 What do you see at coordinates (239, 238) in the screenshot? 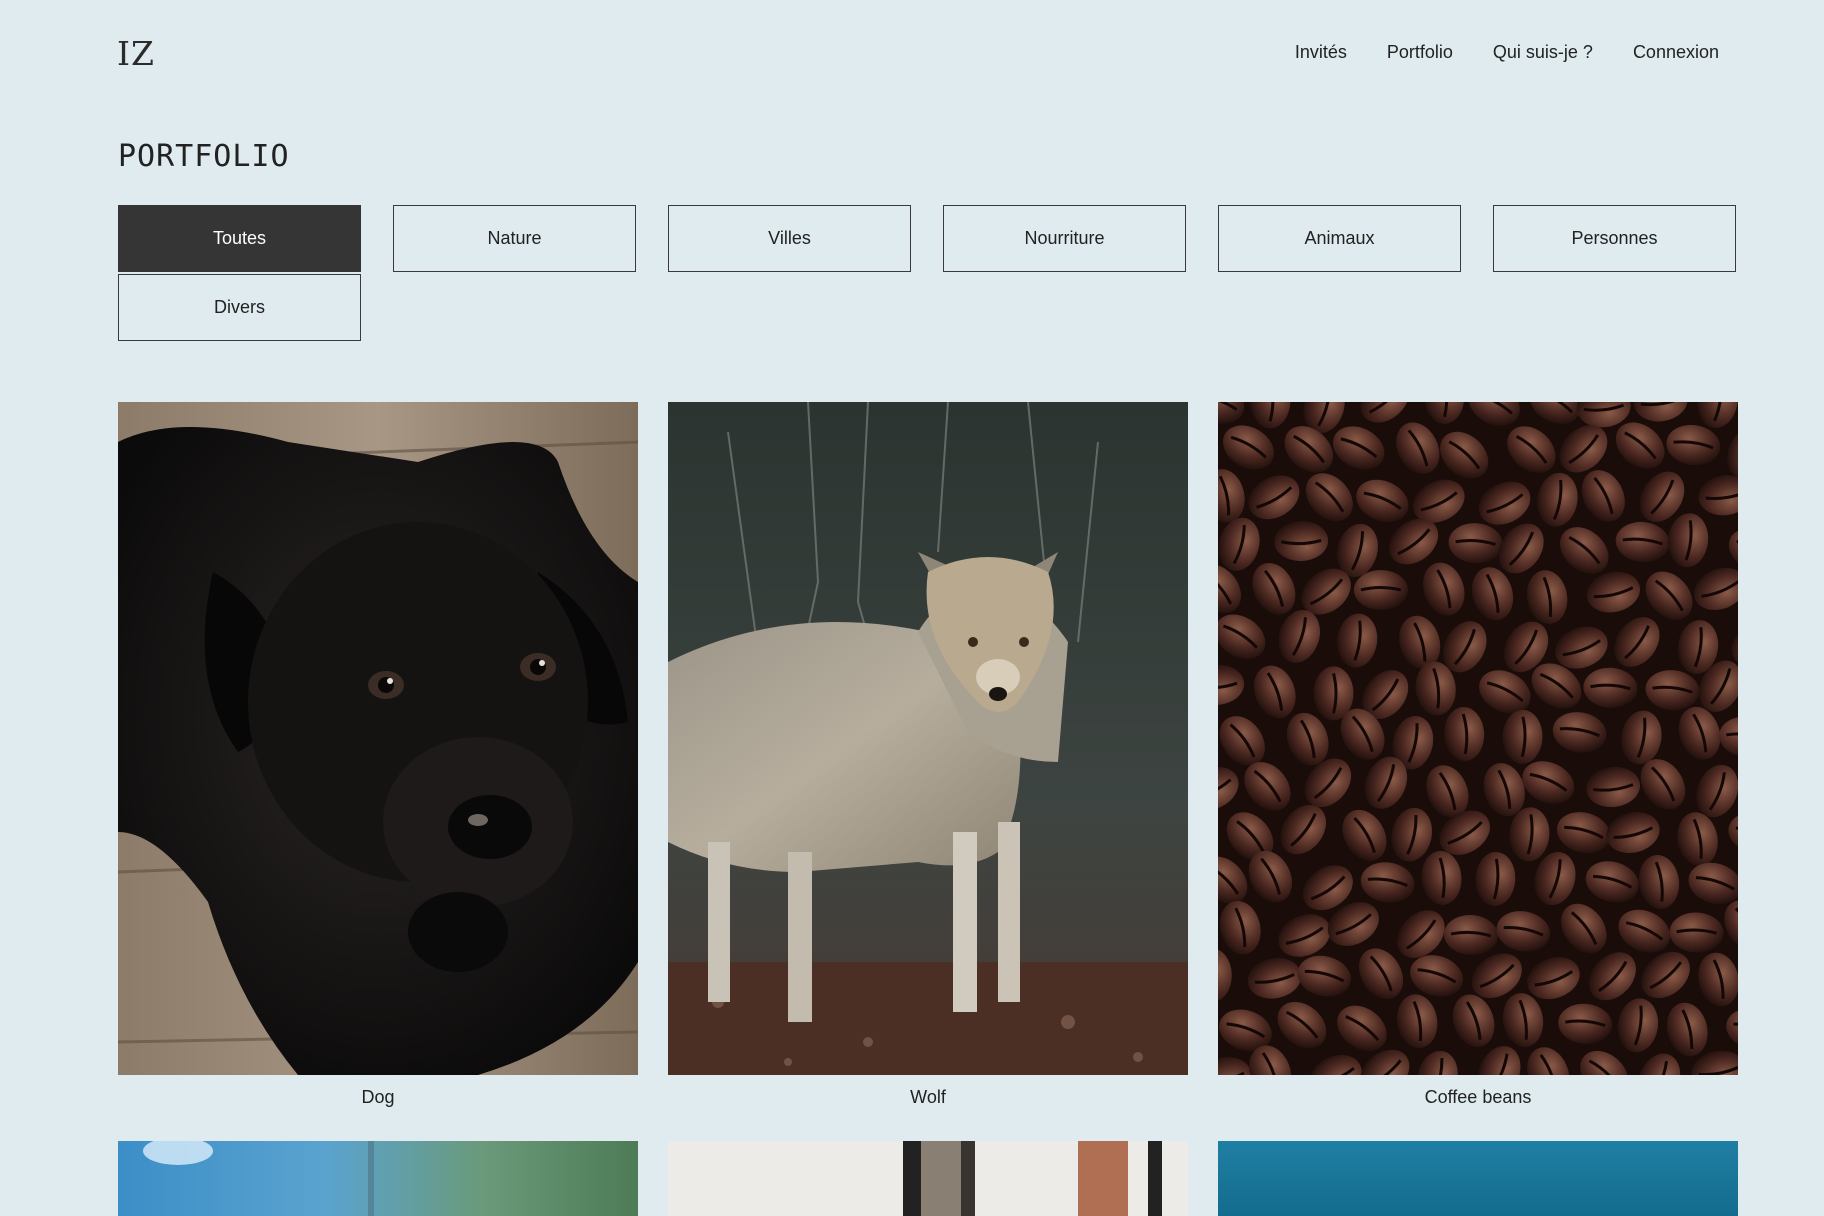
I see `filter-button-all: Toutes` at bounding box center [239, 238].